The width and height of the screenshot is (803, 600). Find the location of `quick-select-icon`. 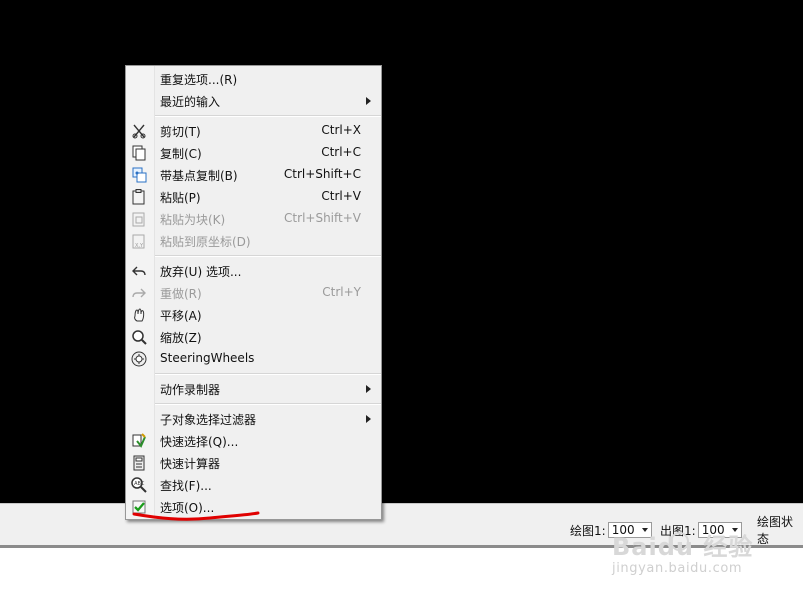

quick-select-icon is located at coordinates (139, 441).